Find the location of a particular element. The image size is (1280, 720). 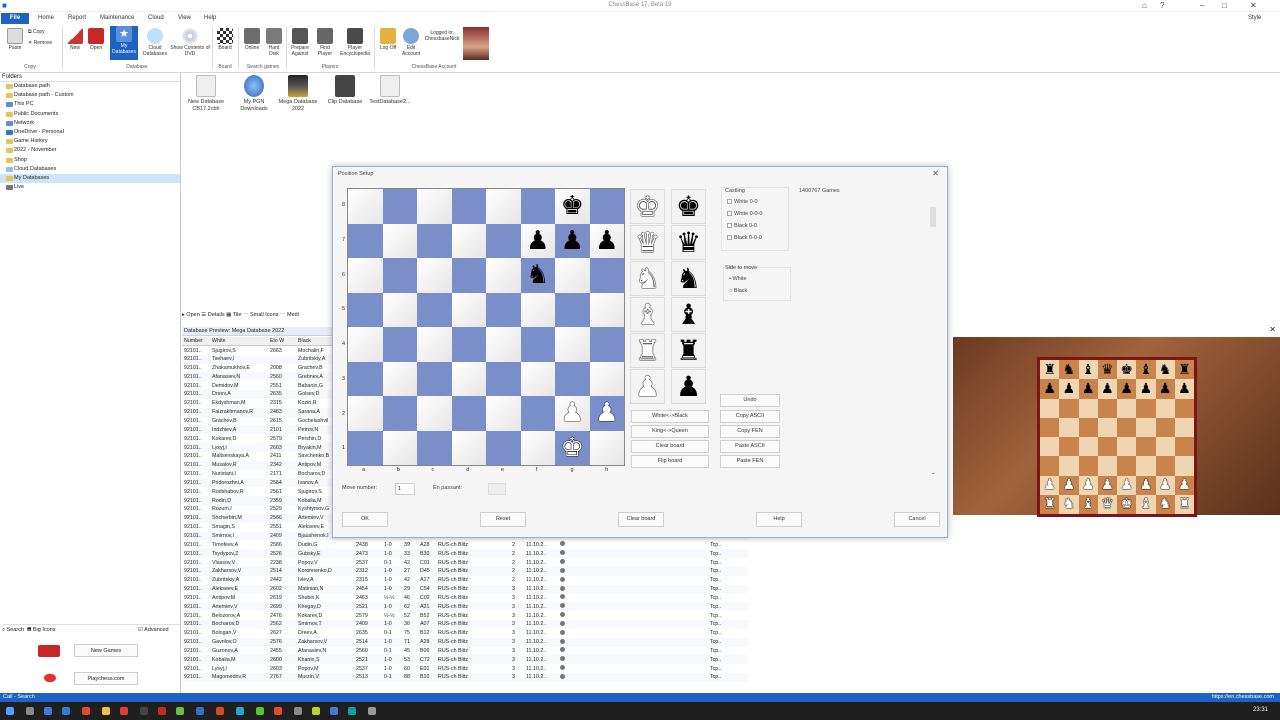

square-d5 is located at coordinates (468, 309).